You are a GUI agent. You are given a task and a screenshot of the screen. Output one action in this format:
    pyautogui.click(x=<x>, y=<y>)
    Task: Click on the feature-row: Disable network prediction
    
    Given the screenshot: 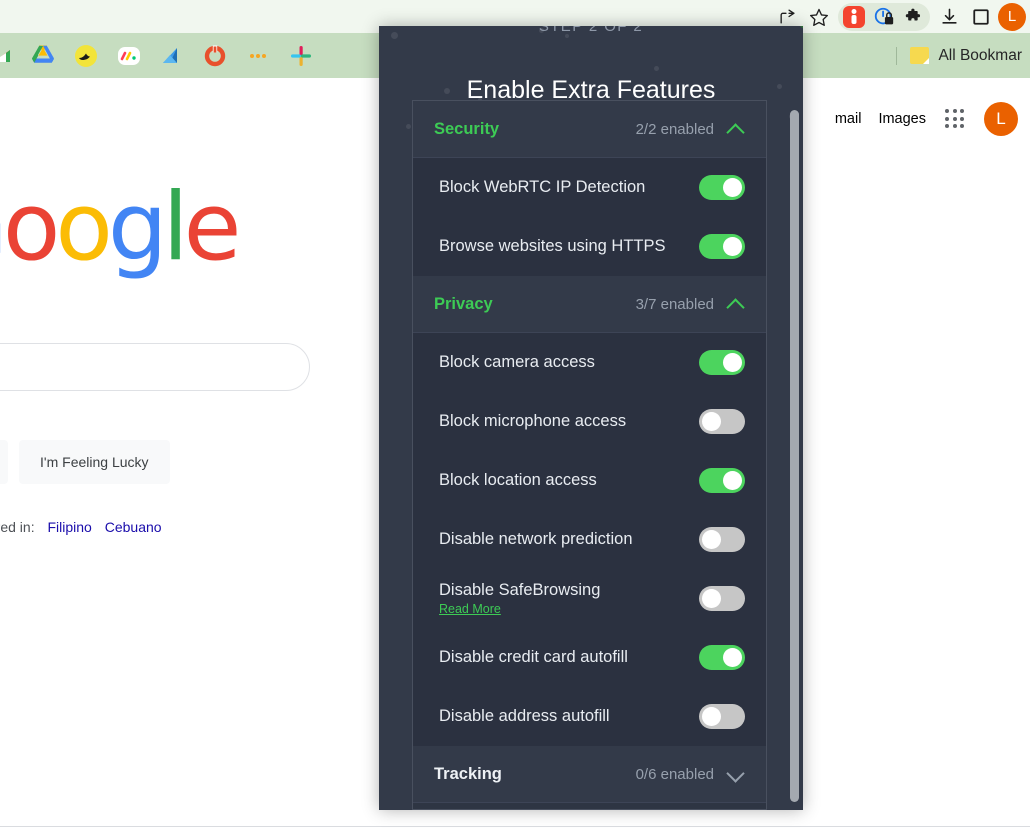 What is the action you would take?
    pyautogui.click(x=589, y=539)
    